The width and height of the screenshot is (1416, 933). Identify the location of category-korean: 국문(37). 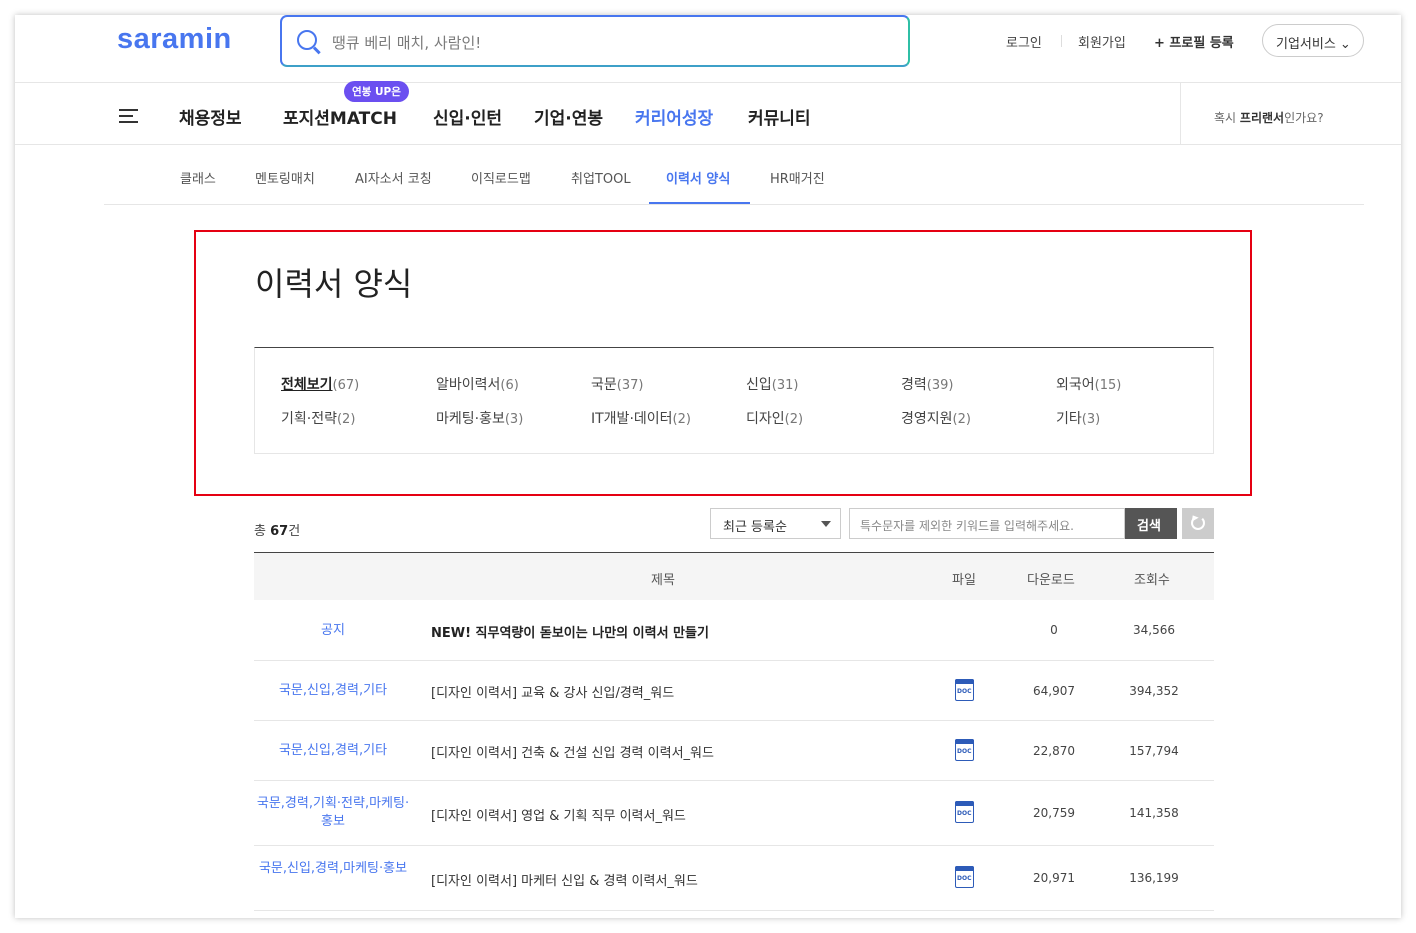
(617, 384).